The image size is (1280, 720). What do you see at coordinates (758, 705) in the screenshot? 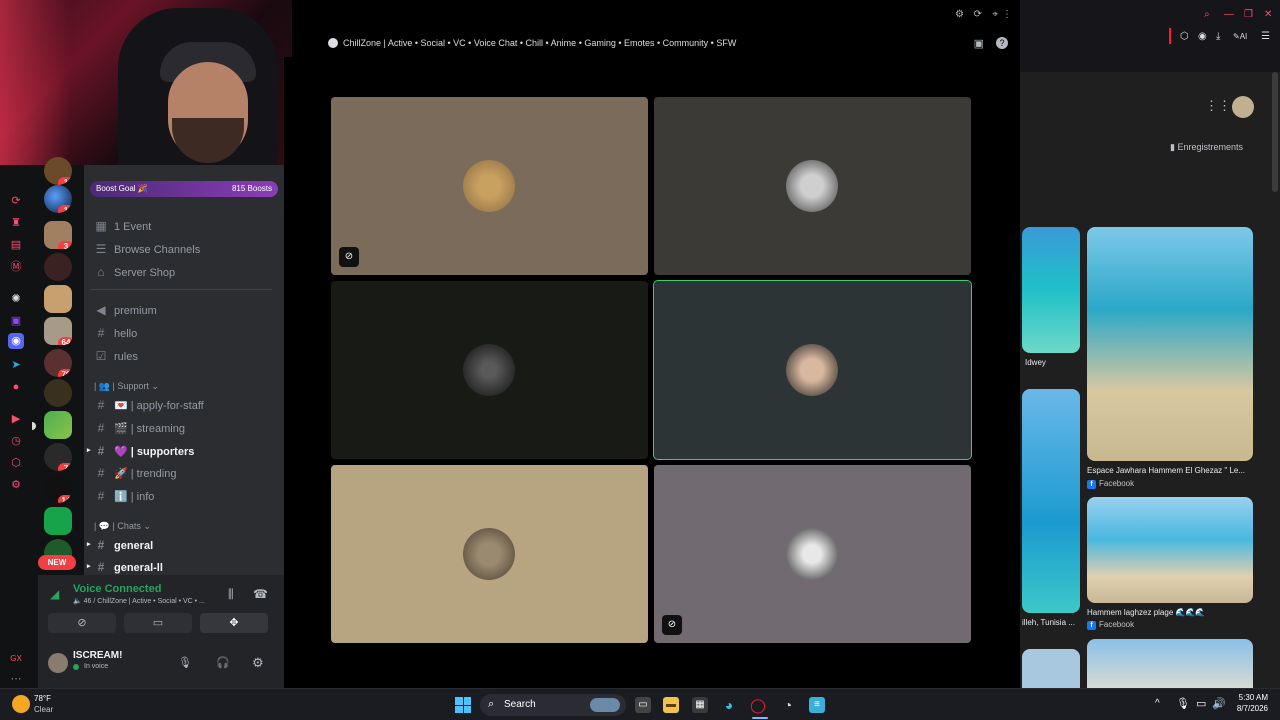
I see `opera-gx-icon: ◯` at bounding box center [758, 705].